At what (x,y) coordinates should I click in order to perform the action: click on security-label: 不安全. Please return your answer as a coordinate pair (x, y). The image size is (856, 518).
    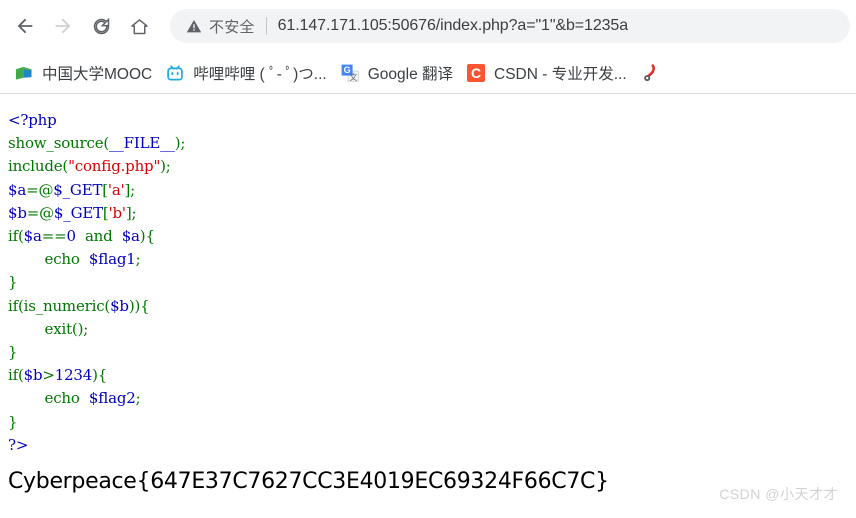
    Looking at the image, I should click on (232, 27).